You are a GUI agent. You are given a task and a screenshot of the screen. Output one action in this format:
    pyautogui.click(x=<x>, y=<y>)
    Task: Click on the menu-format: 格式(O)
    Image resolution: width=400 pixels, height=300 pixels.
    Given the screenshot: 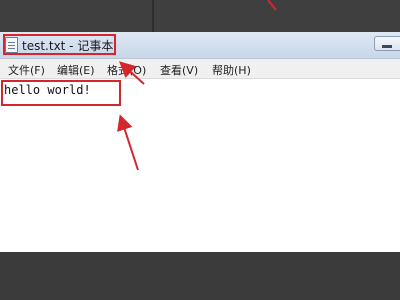 What is the action you would take?
    pyautogui.click(x=126, y=70)
    